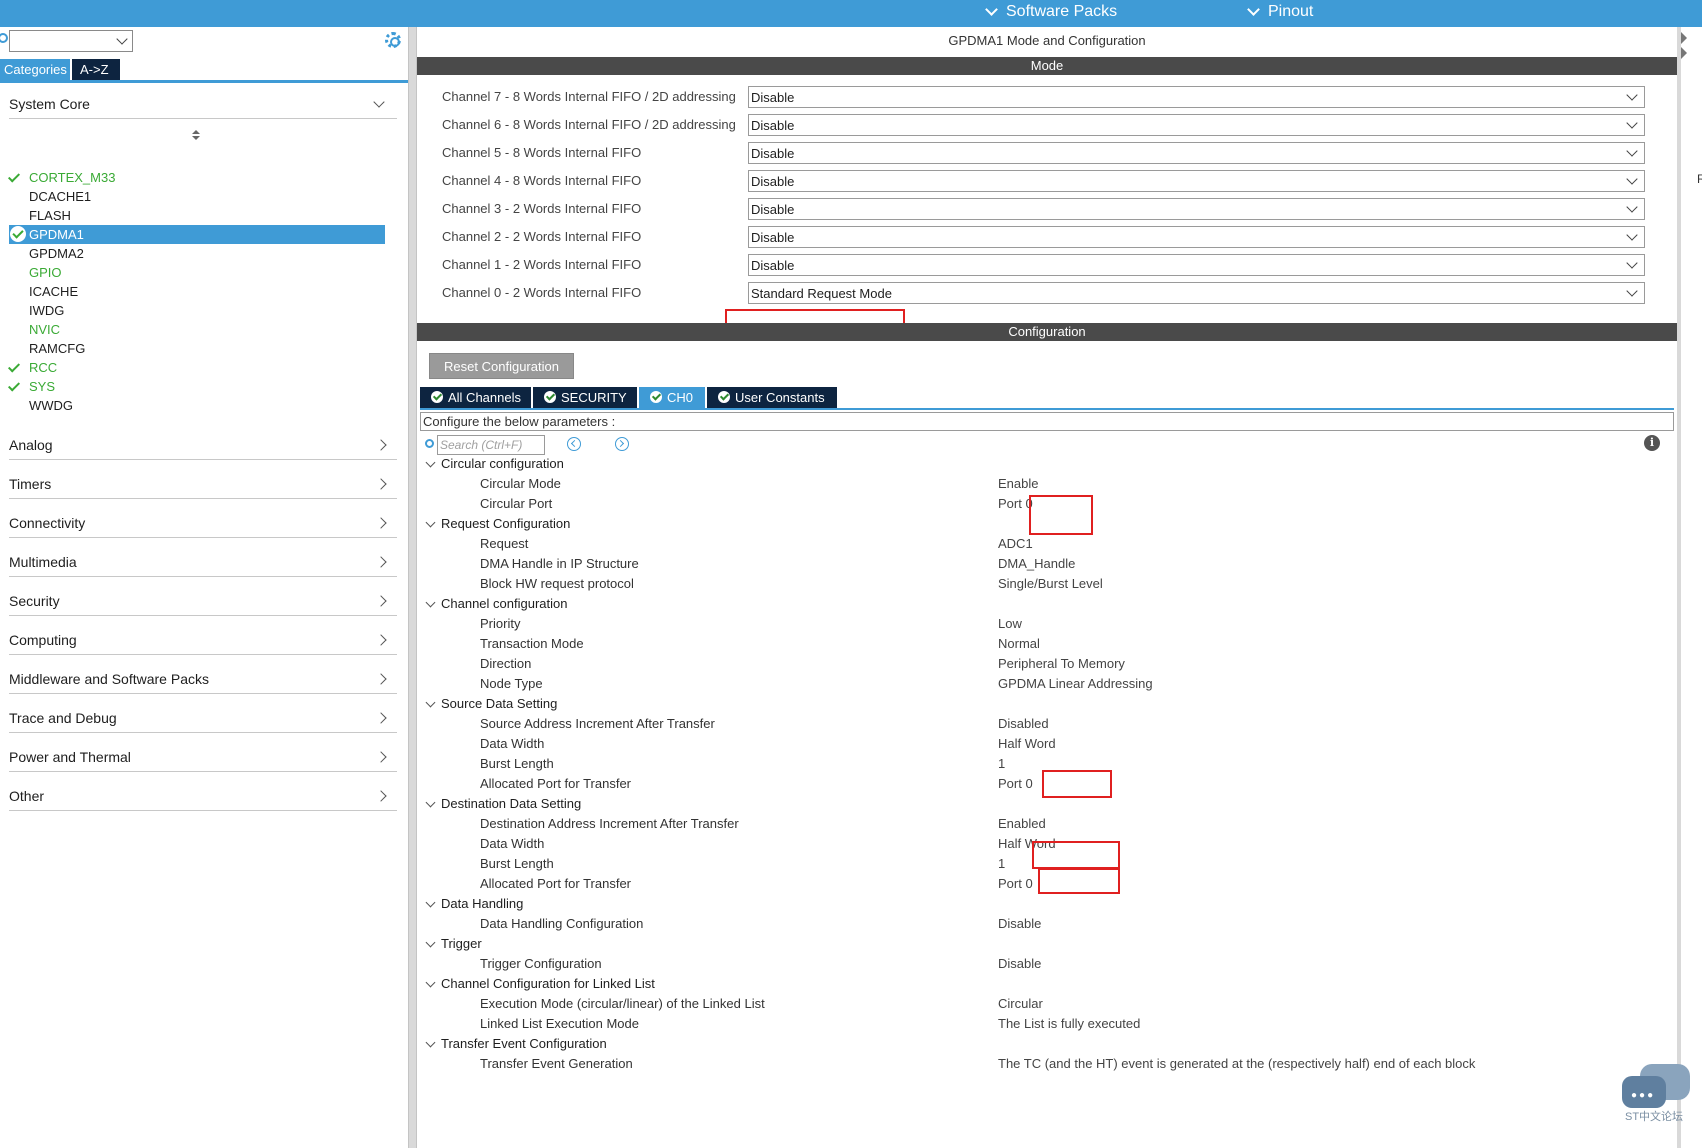 This screenshot has height=1148, width=1702. What do you see at coordinates (197, 310) in the screenshot?
I see `list-item: IWDG` at bounding box center [197, 310].